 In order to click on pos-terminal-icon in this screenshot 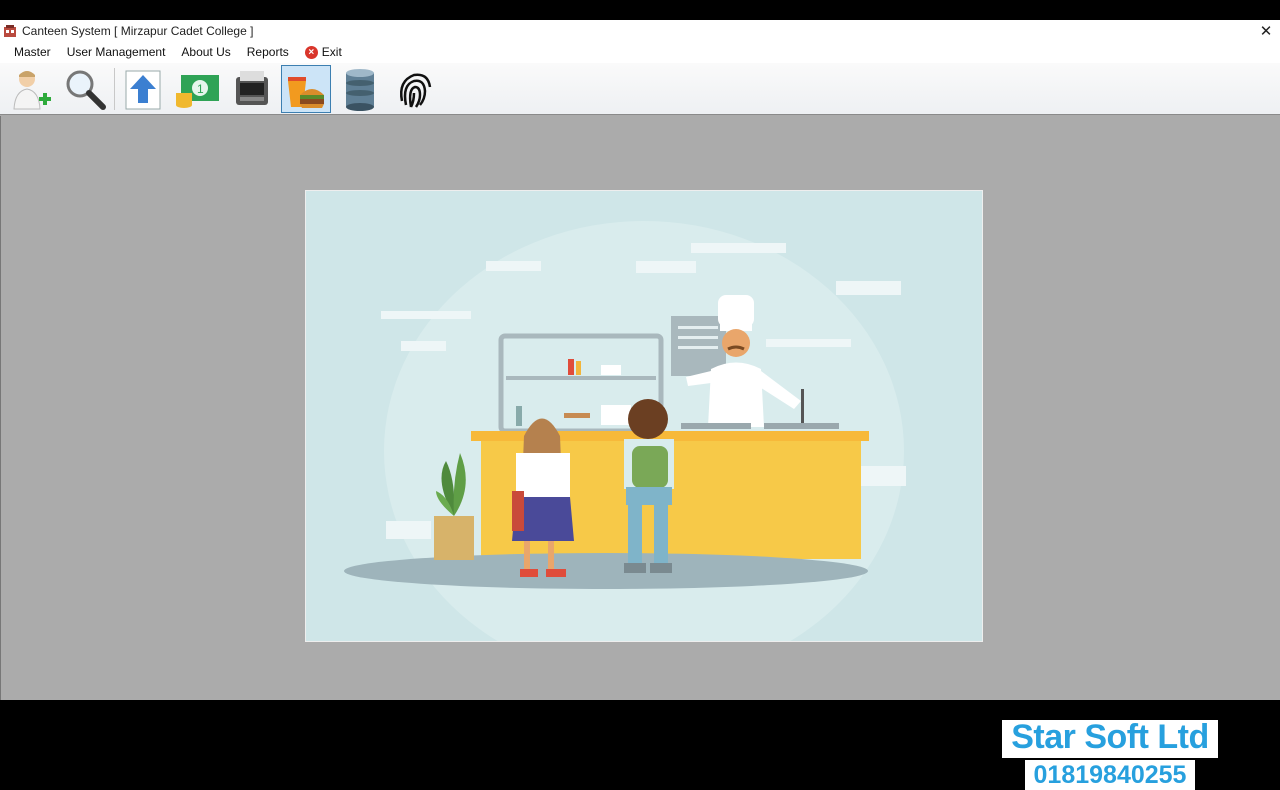, I will do `click(252, 87)`.